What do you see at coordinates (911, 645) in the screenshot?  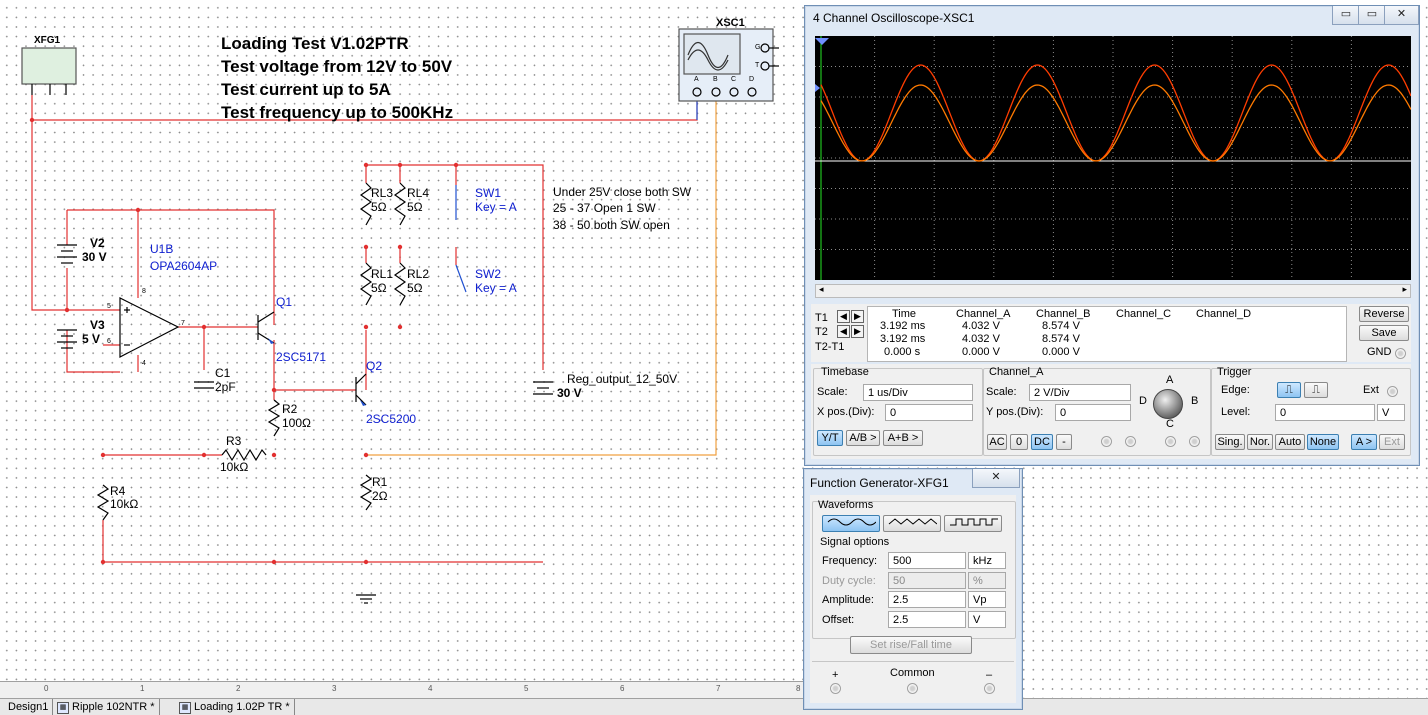 I see `set-rise-fall-button: Set rise/Fall time` at bounding box center [911, 645].